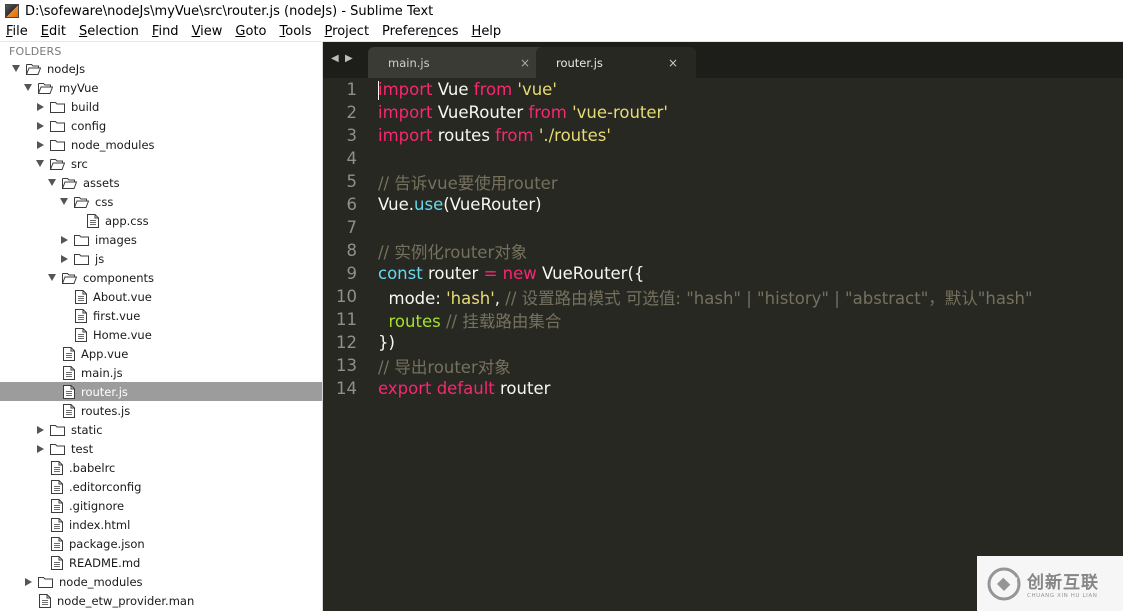 This screenshot has height=611, width=1123. I want to click on line-number: 9, so click(352, 273).